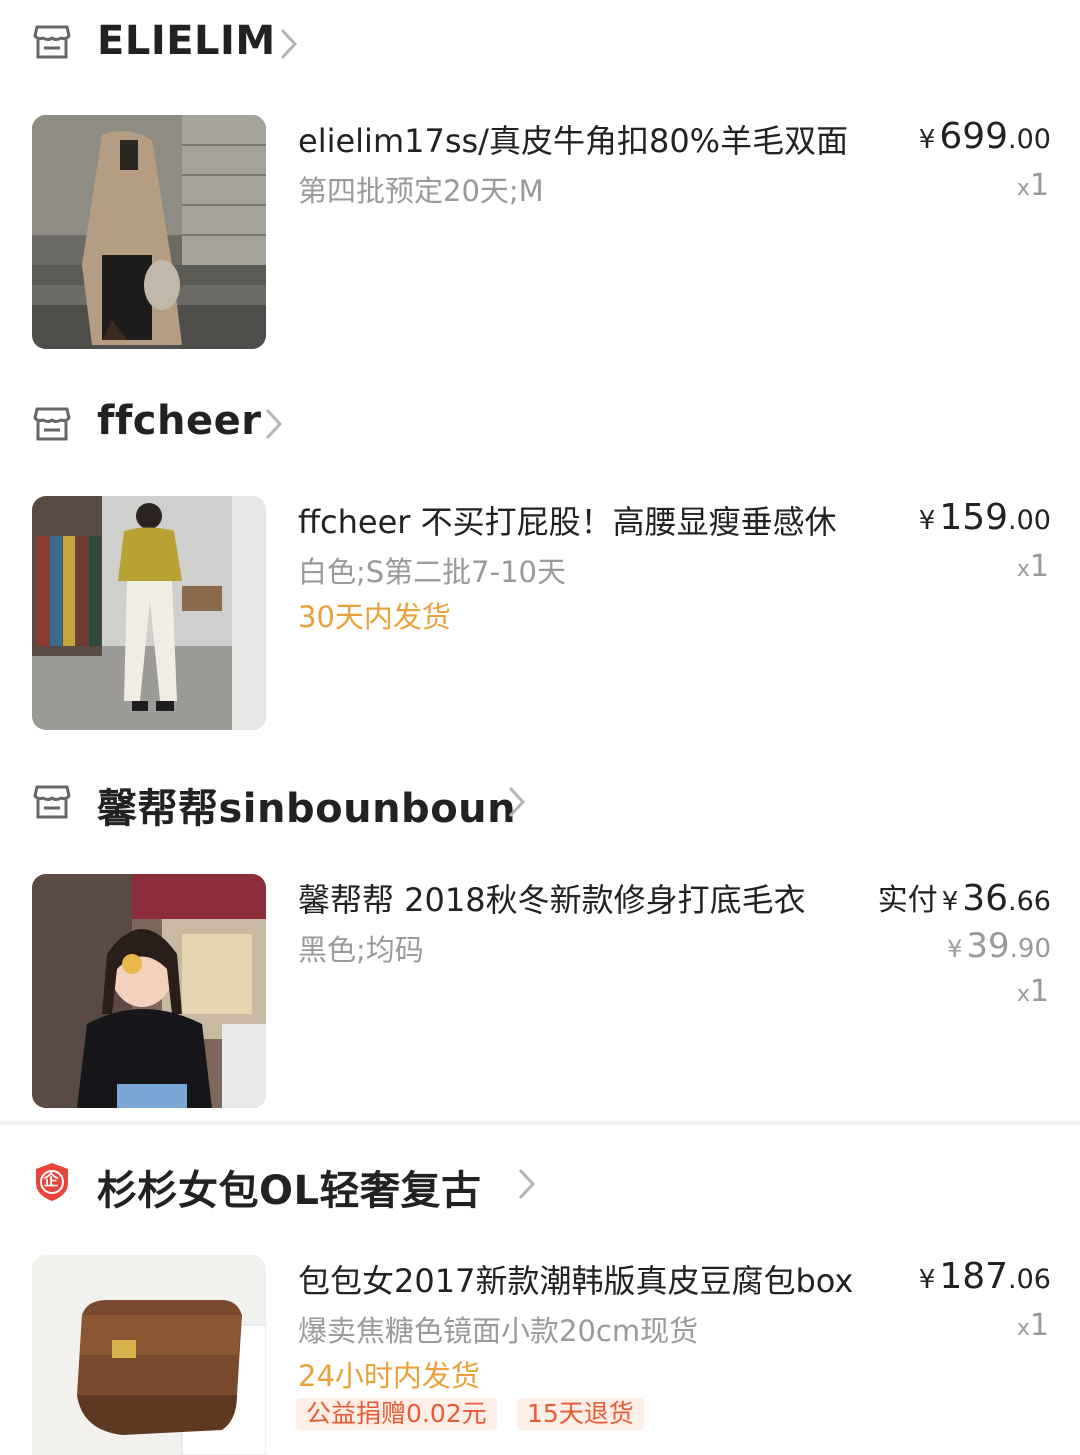  Describe the element at coordinates (540, 1123) in the screenshot. I see `section-divider` at that location.